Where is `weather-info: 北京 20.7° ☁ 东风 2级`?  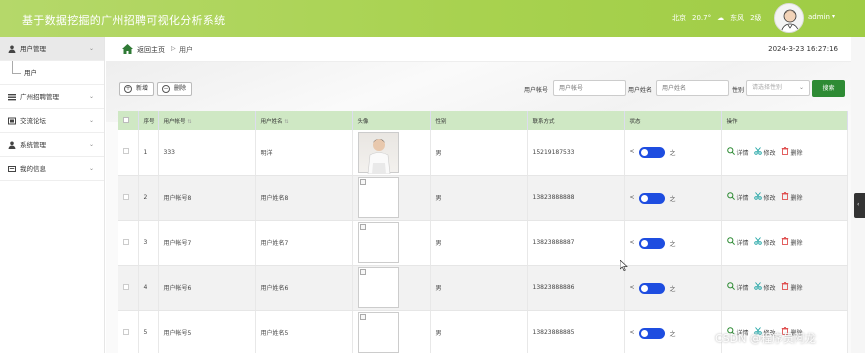 weather-info: 北京 20.7° ☁ 东风 2级 is located at coordinates (720, 18).